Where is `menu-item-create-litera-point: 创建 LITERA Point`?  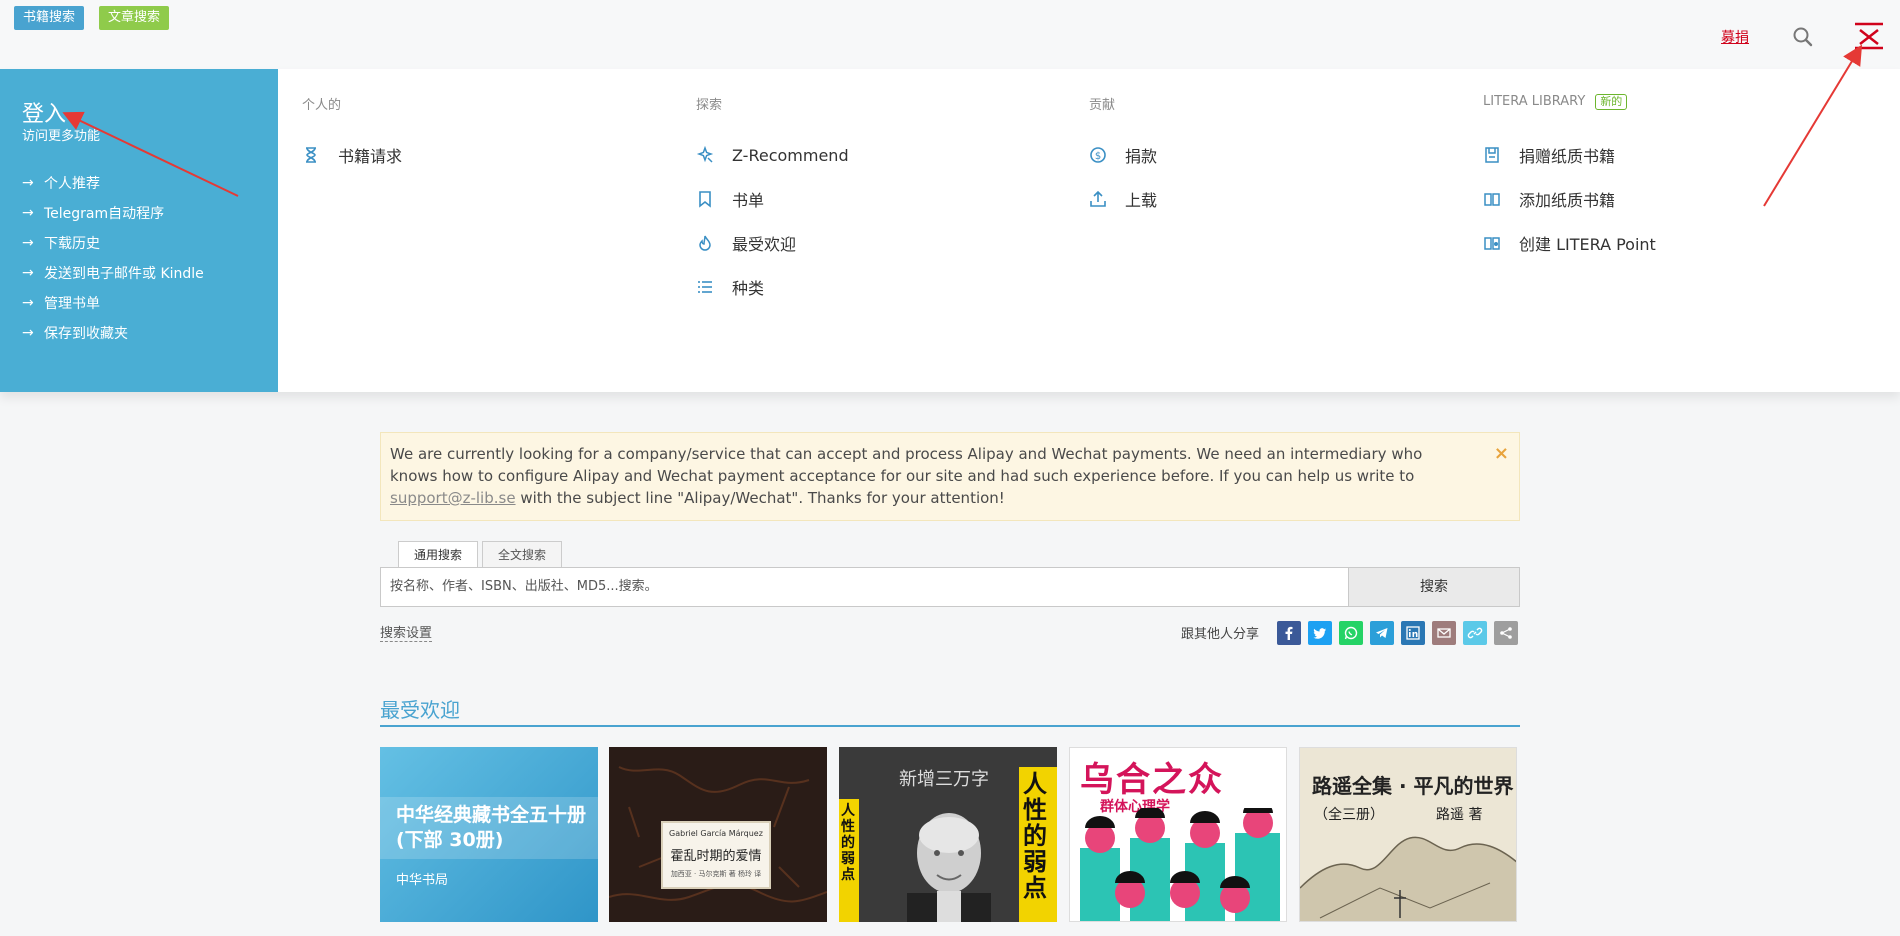
menu-item-create-litera-point: 创建 LITERA Point is located at coordinates (1569, 243).